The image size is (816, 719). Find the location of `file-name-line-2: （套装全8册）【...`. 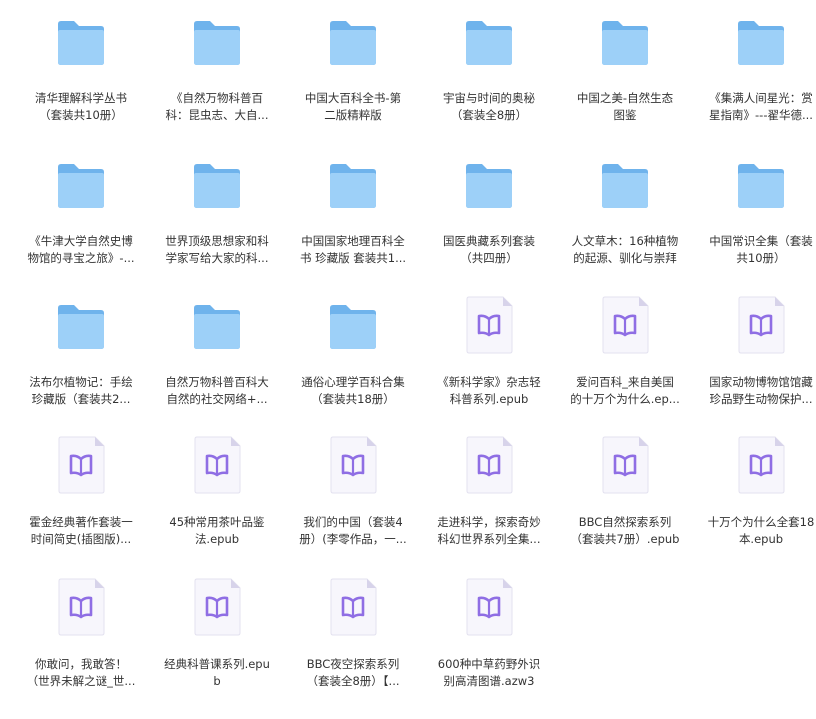

file-name-line-2: （套装全8册）【... is located at coordinates (353, 681).